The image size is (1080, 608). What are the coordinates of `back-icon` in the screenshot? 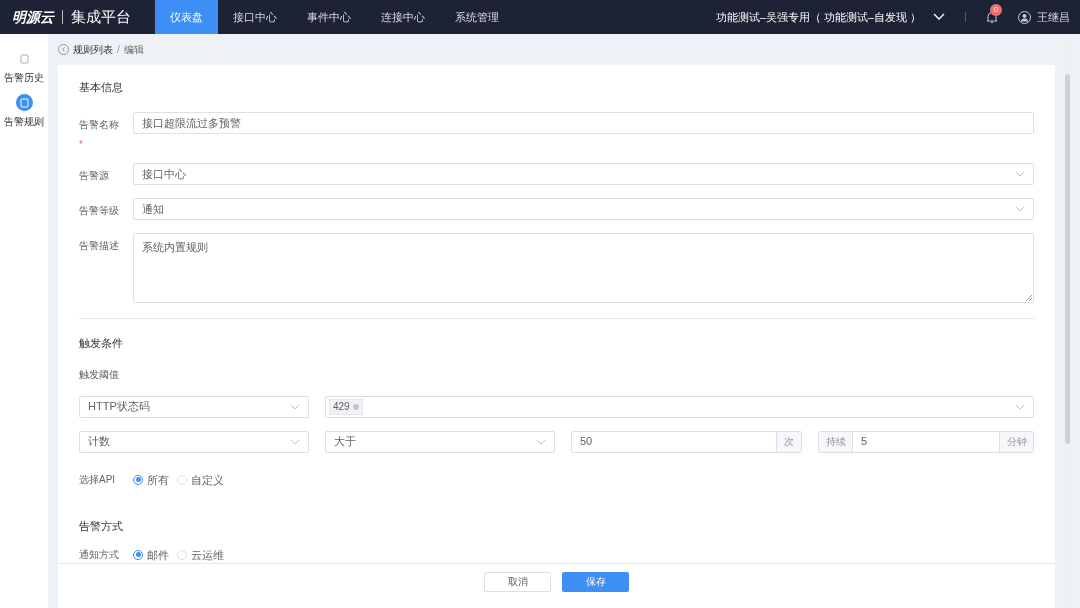 It's located at (63, 49).